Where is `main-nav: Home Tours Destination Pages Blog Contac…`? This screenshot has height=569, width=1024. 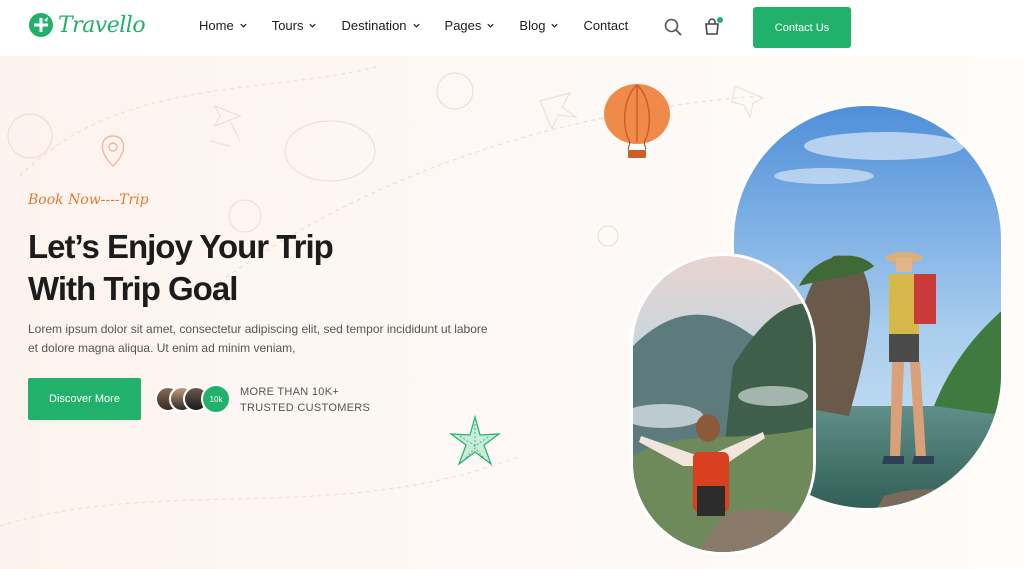 main-nav: Home Tours Destination Pages Blog Contac… is located at coordinates (425, 25).